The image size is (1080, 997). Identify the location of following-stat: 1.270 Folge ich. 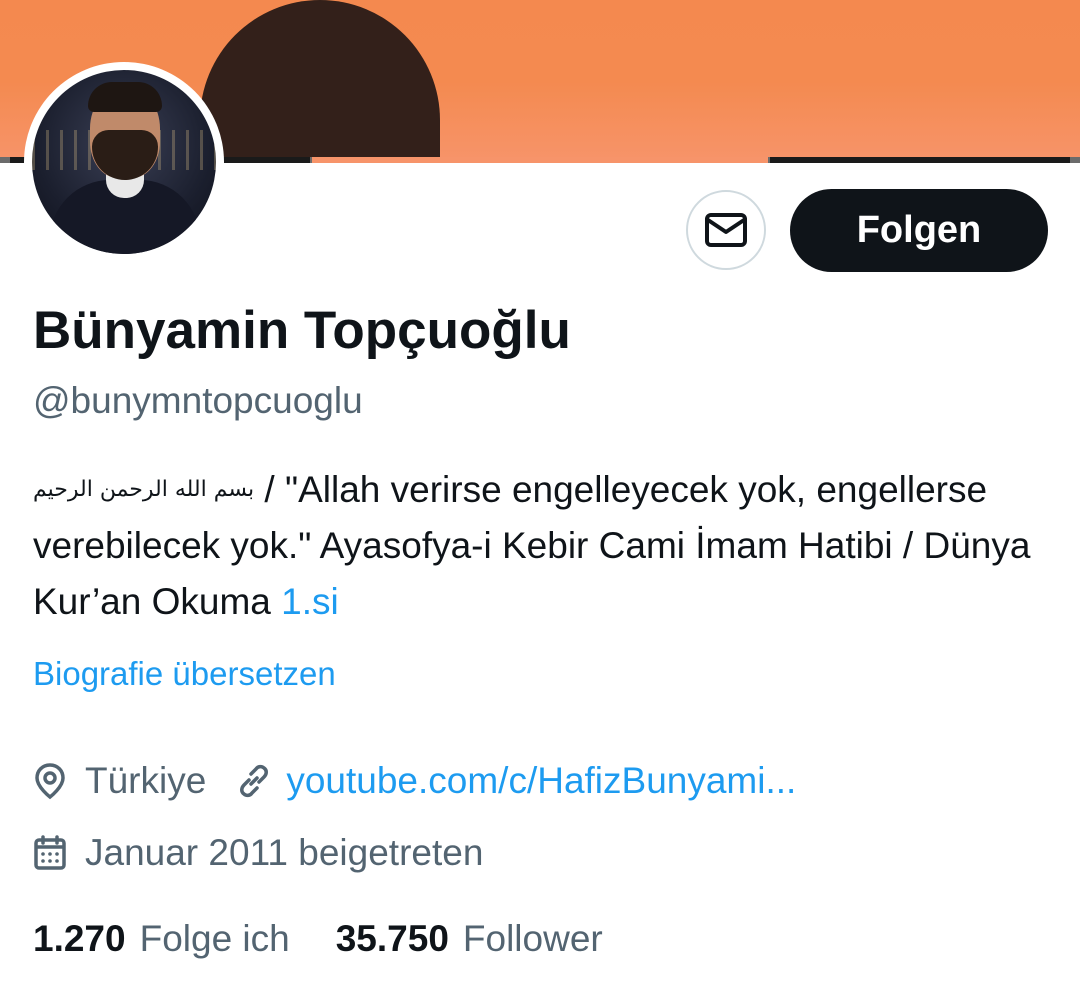
(161, 939).